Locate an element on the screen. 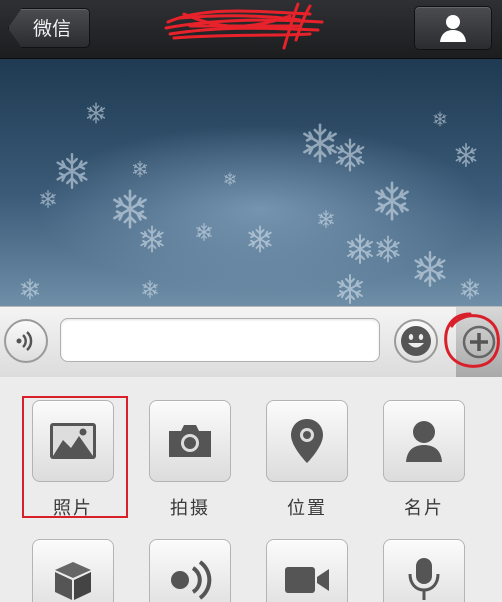 The height and width of the screenshot is (602, 502). microphone-icon is located at coordinates (424, 579).